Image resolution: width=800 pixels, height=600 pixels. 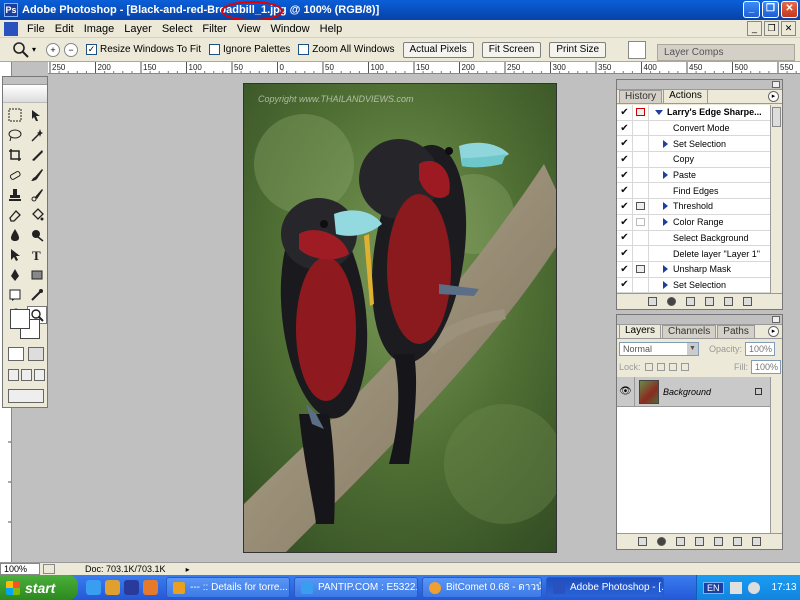 I want to click on play-icon, so click(x=690, y=301).